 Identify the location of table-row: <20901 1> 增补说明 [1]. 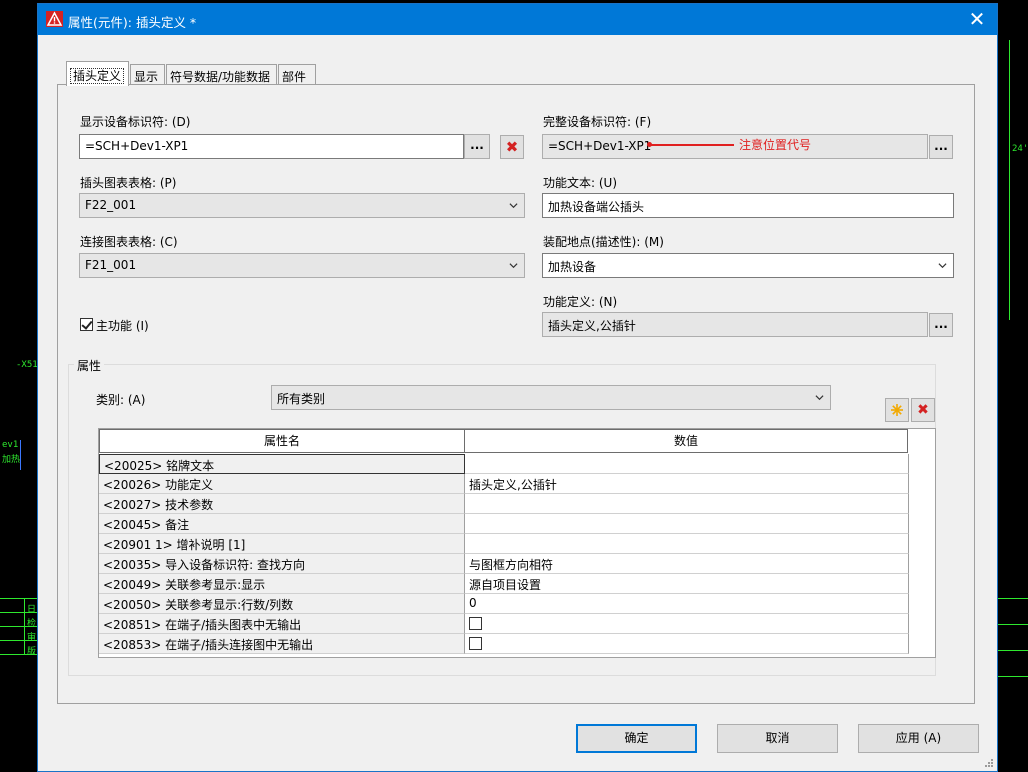
(504, 544).